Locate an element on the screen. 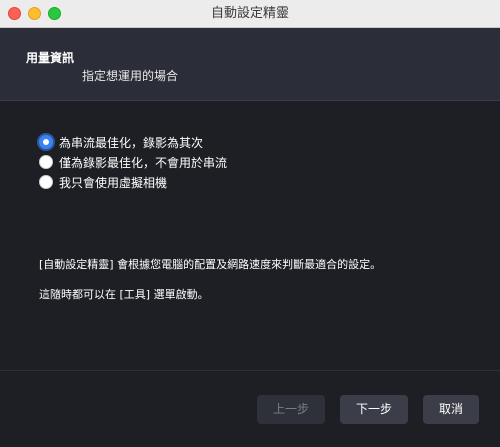  usage-options-group: 為串流最佳化，錄影為其次 僅為錄影最佳化，不會用於串流 我只會使用虛擬相機 is located at coordinates (133, 162).